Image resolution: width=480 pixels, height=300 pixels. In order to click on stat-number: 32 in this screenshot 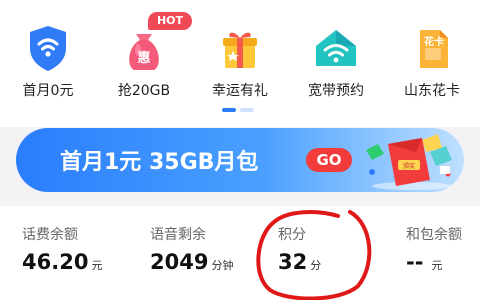, I will do `click(293, 262)`.